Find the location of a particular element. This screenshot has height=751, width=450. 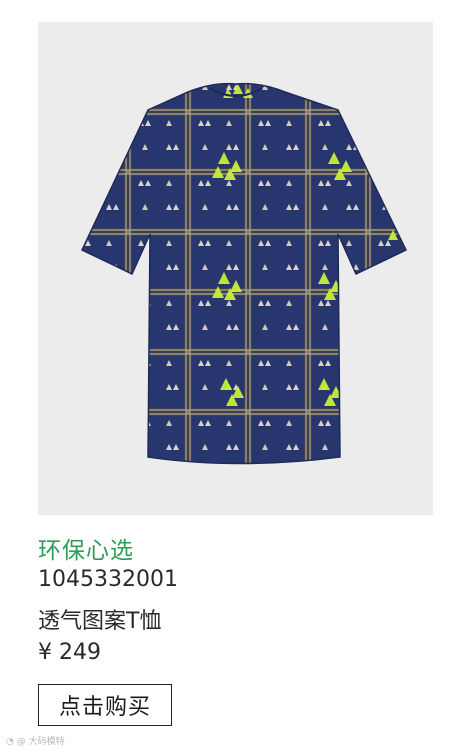

product-sku: 1045332001 is located at coordinates (108, 579).